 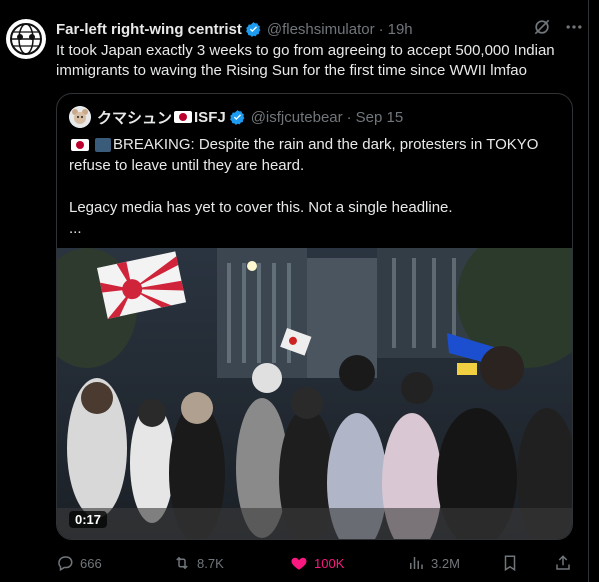 What do you see at coordinates (542, 27) in the screenshot?
I see `grok-icon` at bounding box center [542, 27].